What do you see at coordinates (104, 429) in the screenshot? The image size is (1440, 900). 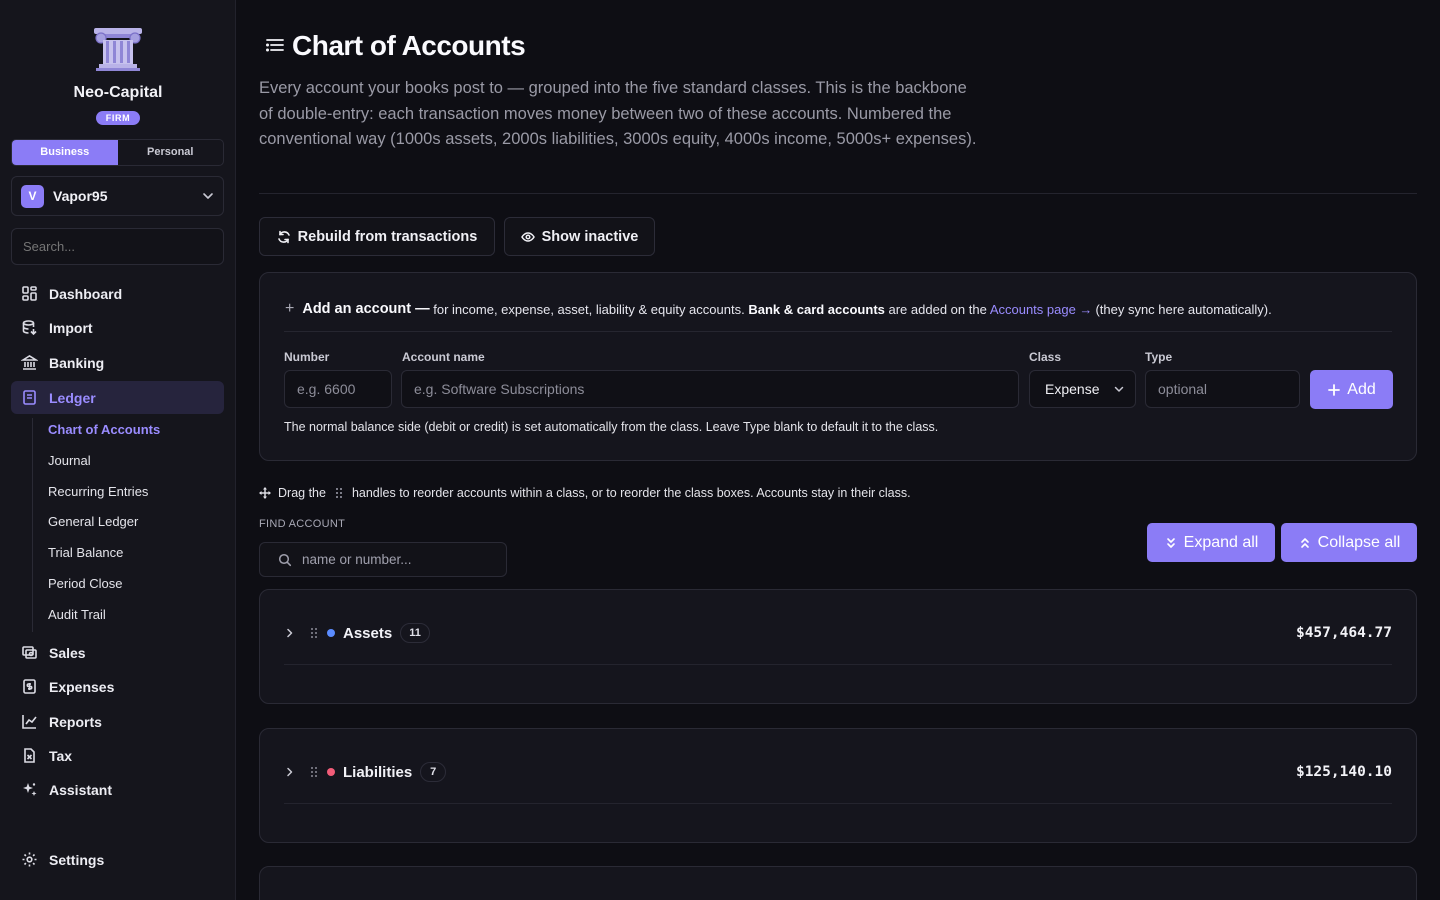 I see `sub-item-chart-of-accounts: Chart of Accounts` at bounding box center [104, 429].